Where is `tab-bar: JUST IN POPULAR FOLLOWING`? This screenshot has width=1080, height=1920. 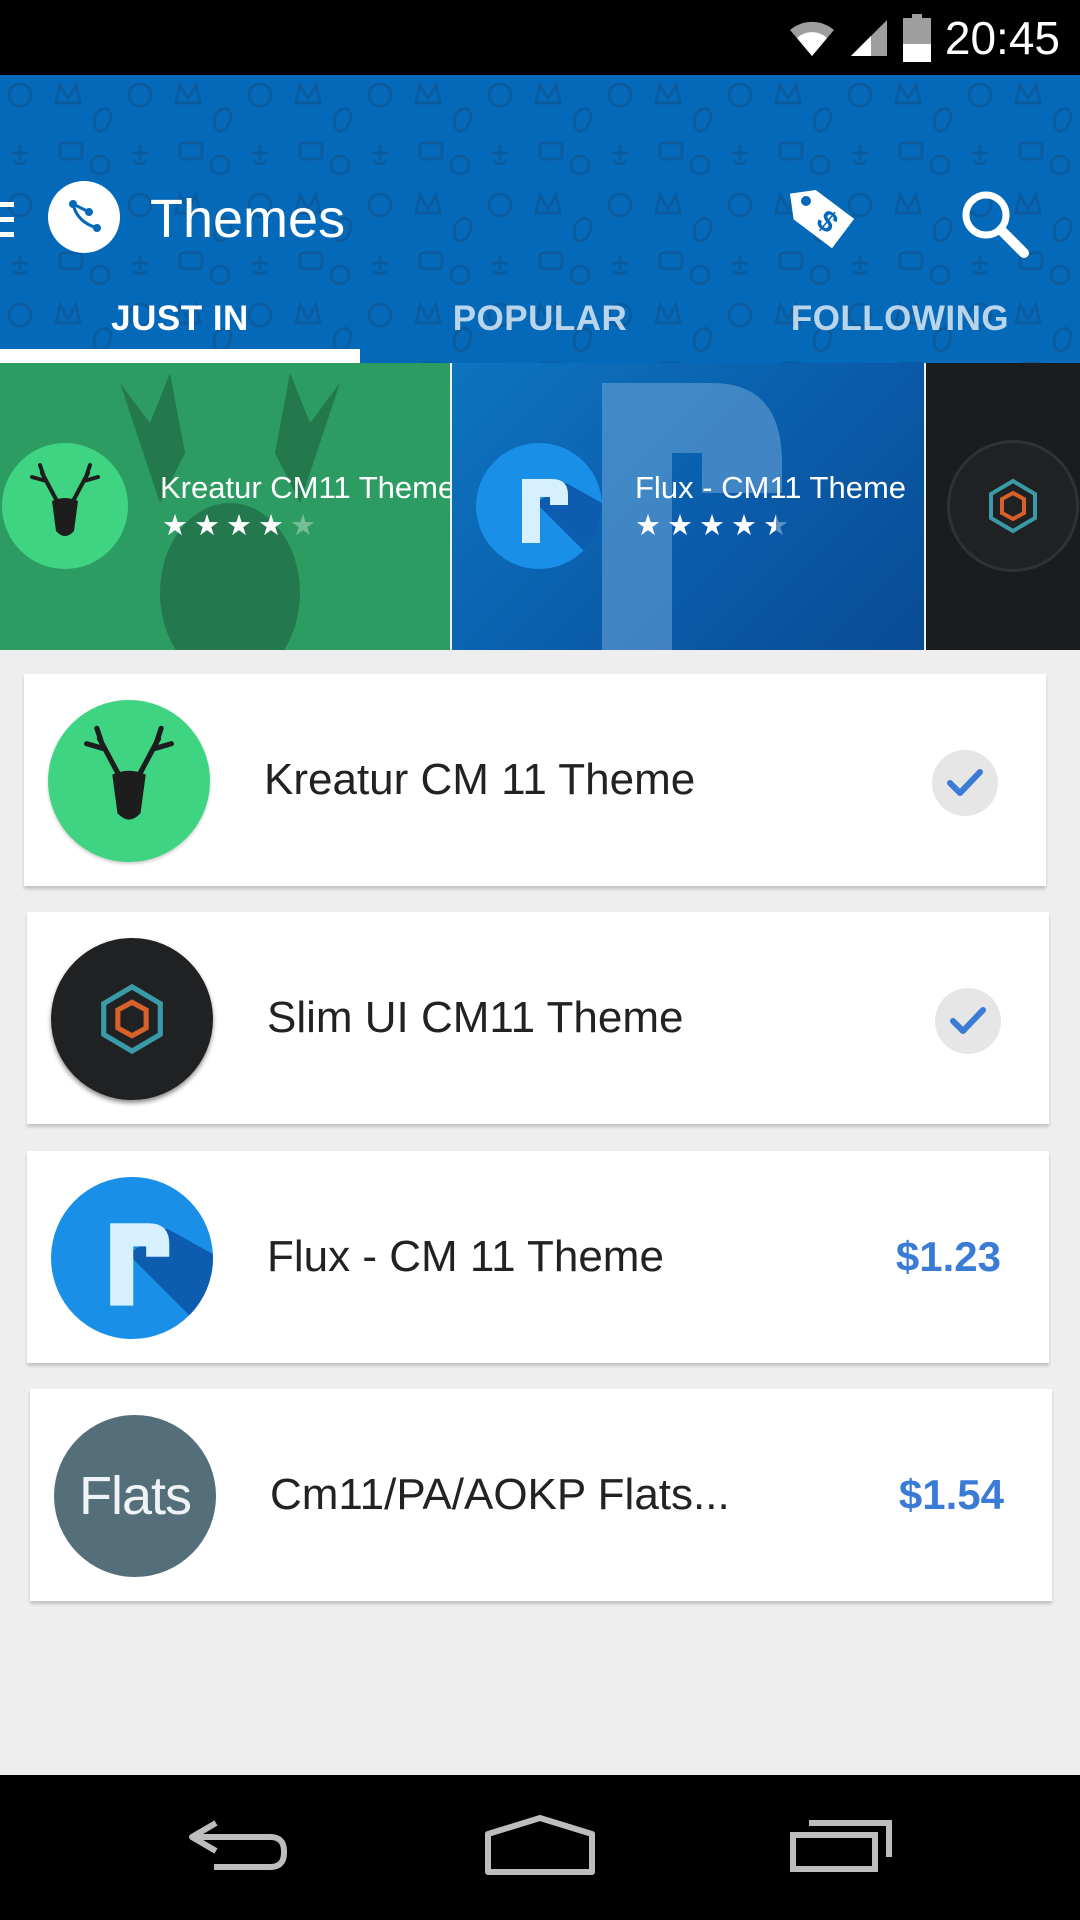
tab-bar: JUST IN POPULAR FOLLOWING is located at coordinates (540, 319).